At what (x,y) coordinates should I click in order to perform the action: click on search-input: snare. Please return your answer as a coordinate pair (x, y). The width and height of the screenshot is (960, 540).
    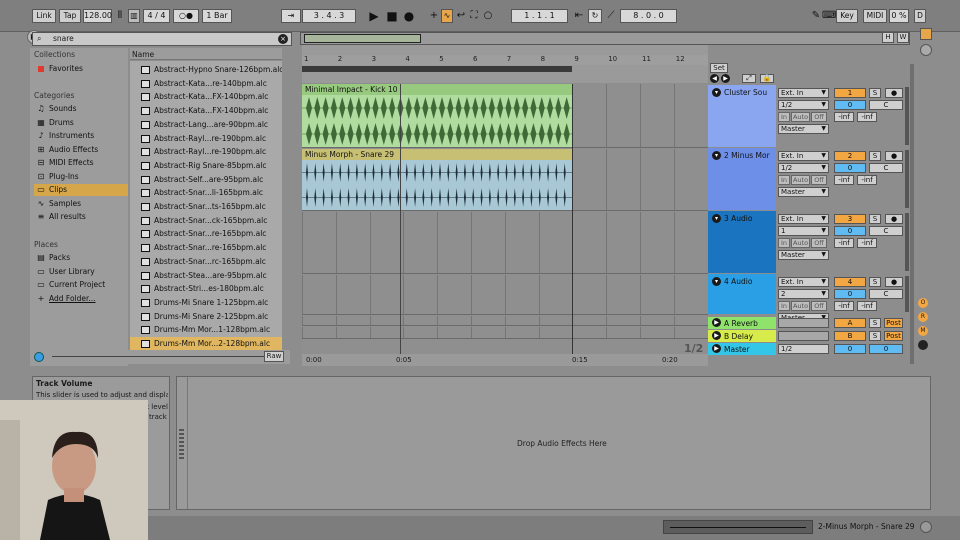
    Looking at the image, I should click on (63, 38).